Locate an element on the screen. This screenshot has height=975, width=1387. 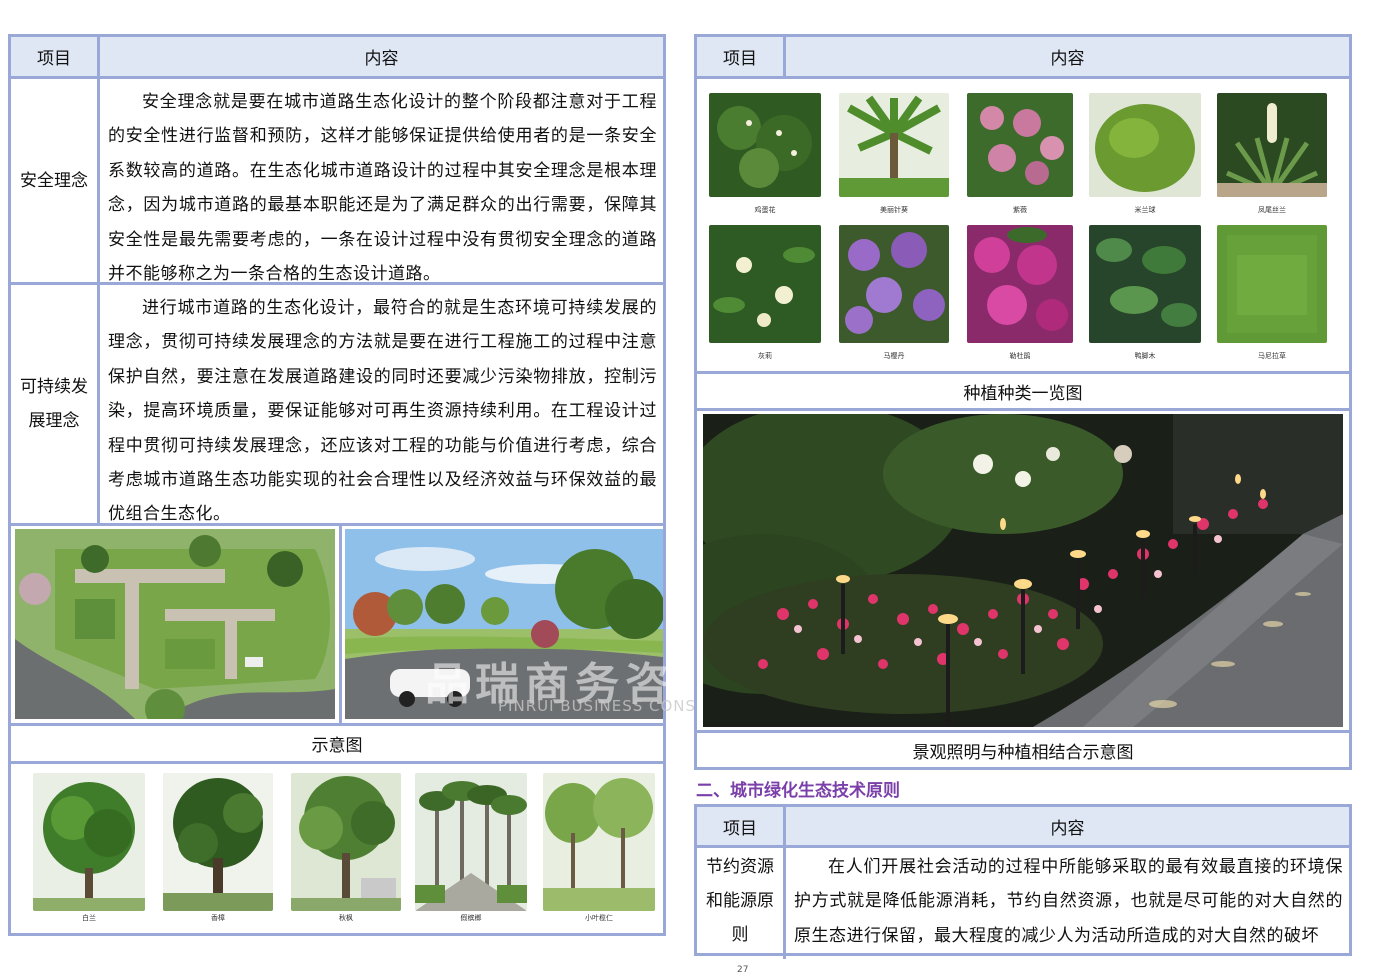
tree-tile-bailan: 白兰 is located at coordinates (89, 848).